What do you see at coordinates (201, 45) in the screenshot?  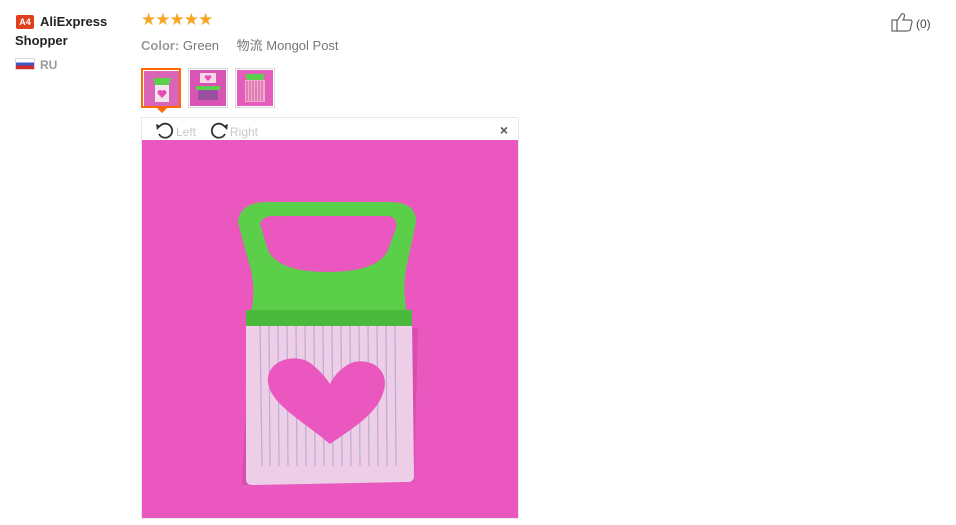 I see `color-value: Green` at bounding box center [201, 45].